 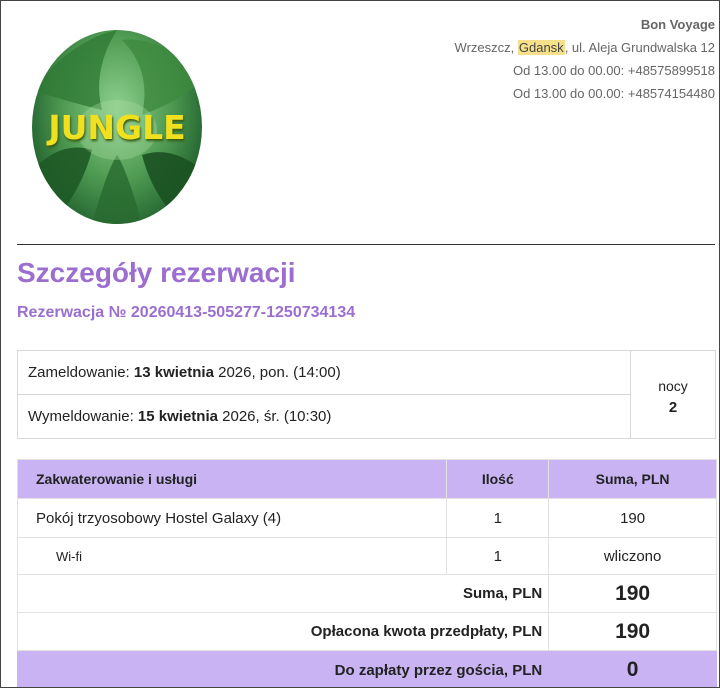 I want to click on service-name: Wi-fi, so click(x=232, y=556).